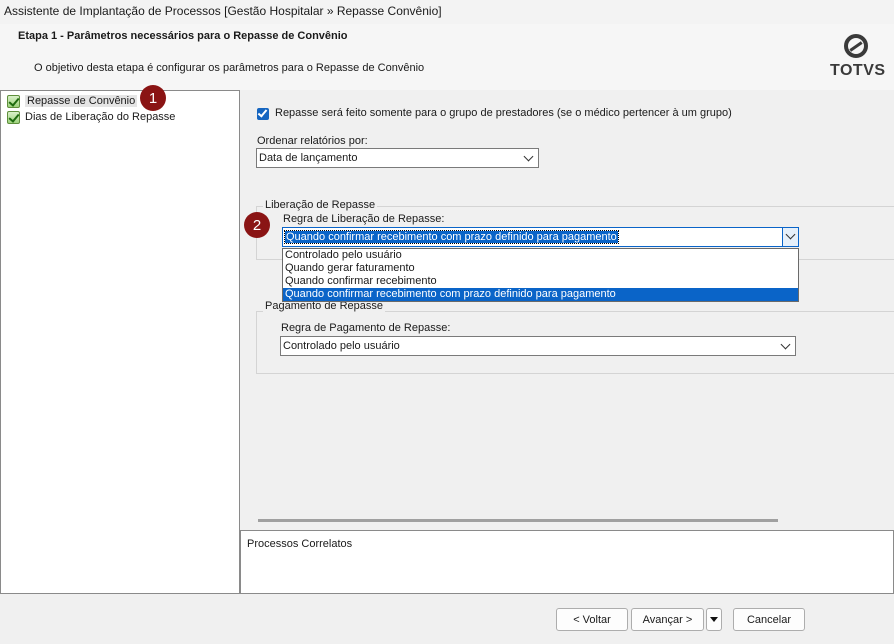 This screenshot has height=644, width=894. Describe the element at coordinates (567, 562) in the screenshot. I see `related-processes-panel: Processos Correlatos` at that location.